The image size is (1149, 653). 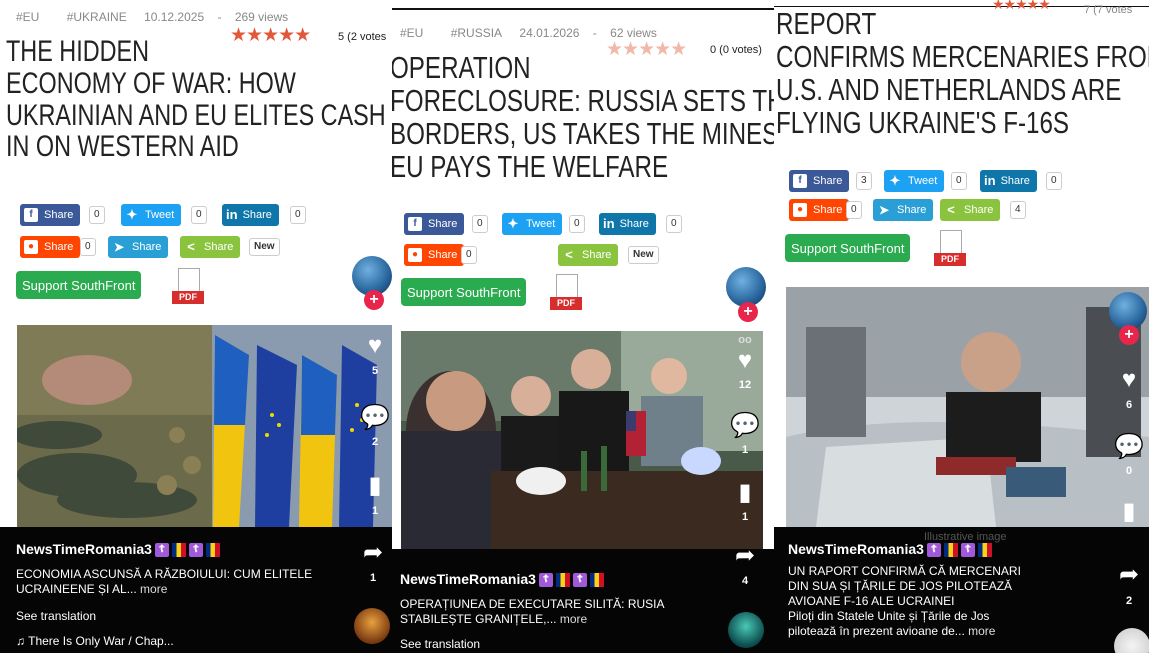 What do you see at coordinates (204, 426) in the screenshot?
I see `post-photo-ammo-flags` at bounding box center [204, 426].